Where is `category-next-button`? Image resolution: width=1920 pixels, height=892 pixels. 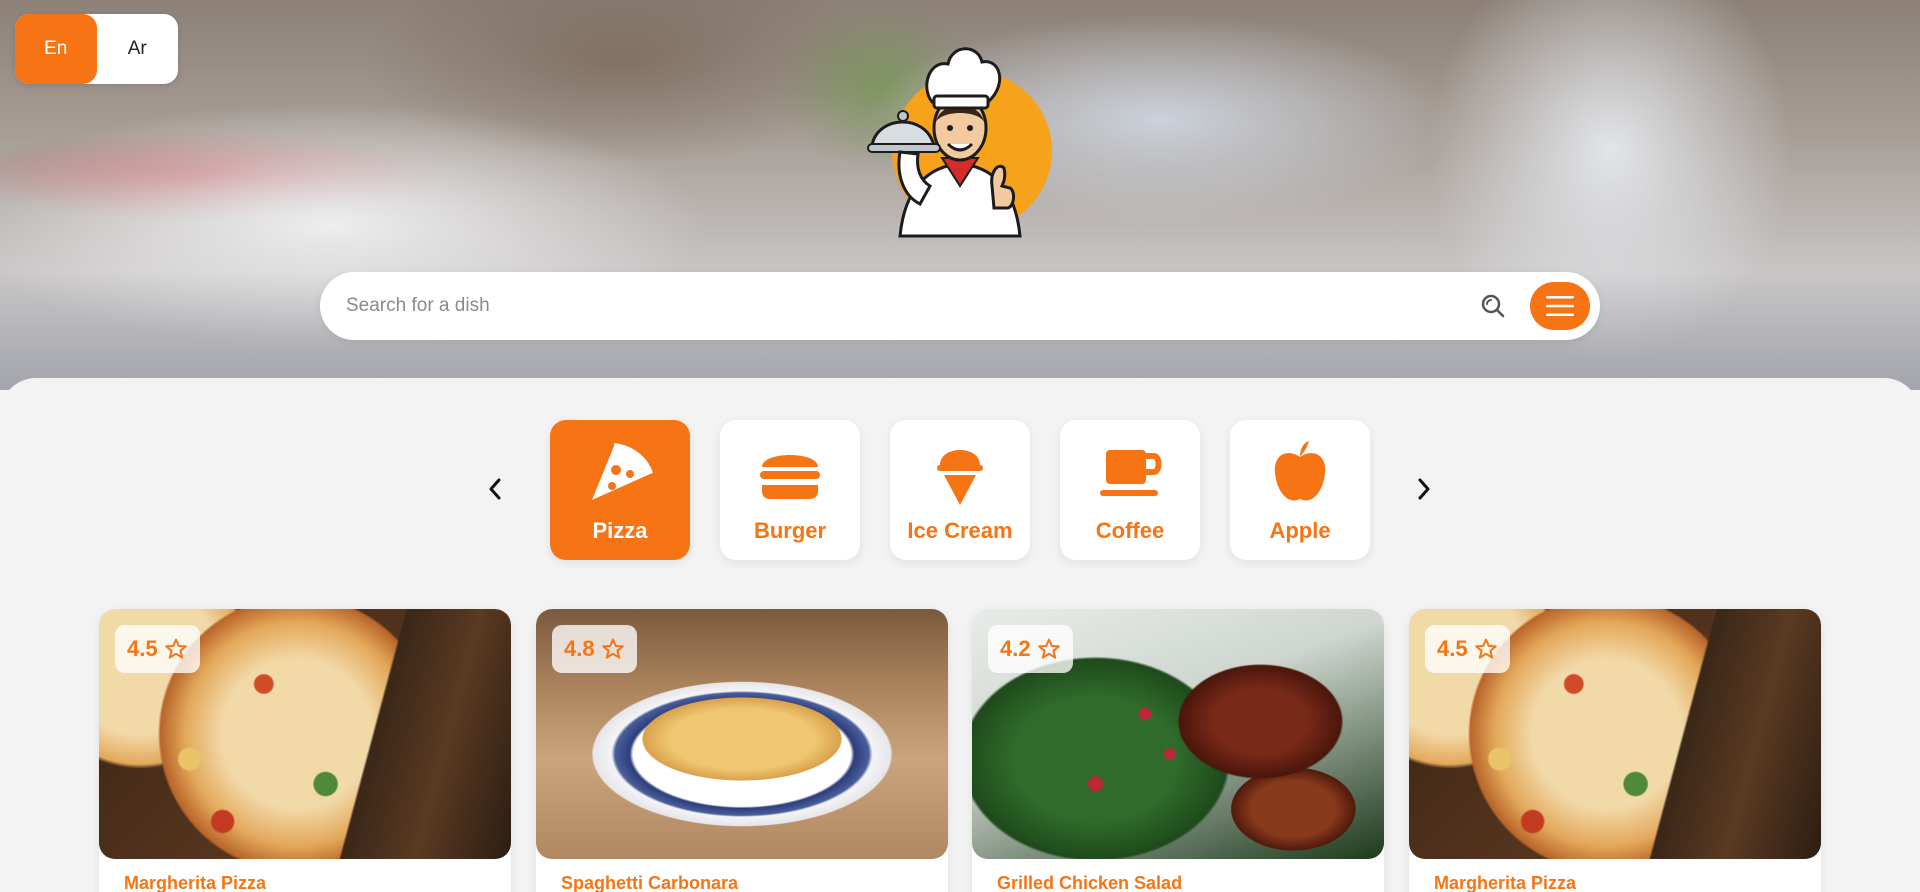
category-next-button is located at coordinates (1424, 489).